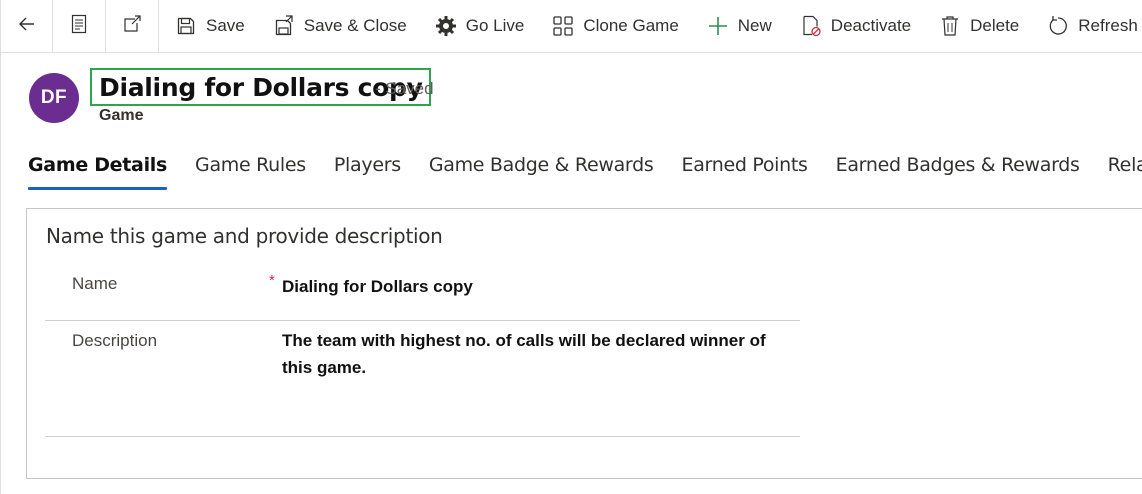 The height and width of the screenshot is (494, 1142). I want to click on required-marker: *, so click(272, 280).